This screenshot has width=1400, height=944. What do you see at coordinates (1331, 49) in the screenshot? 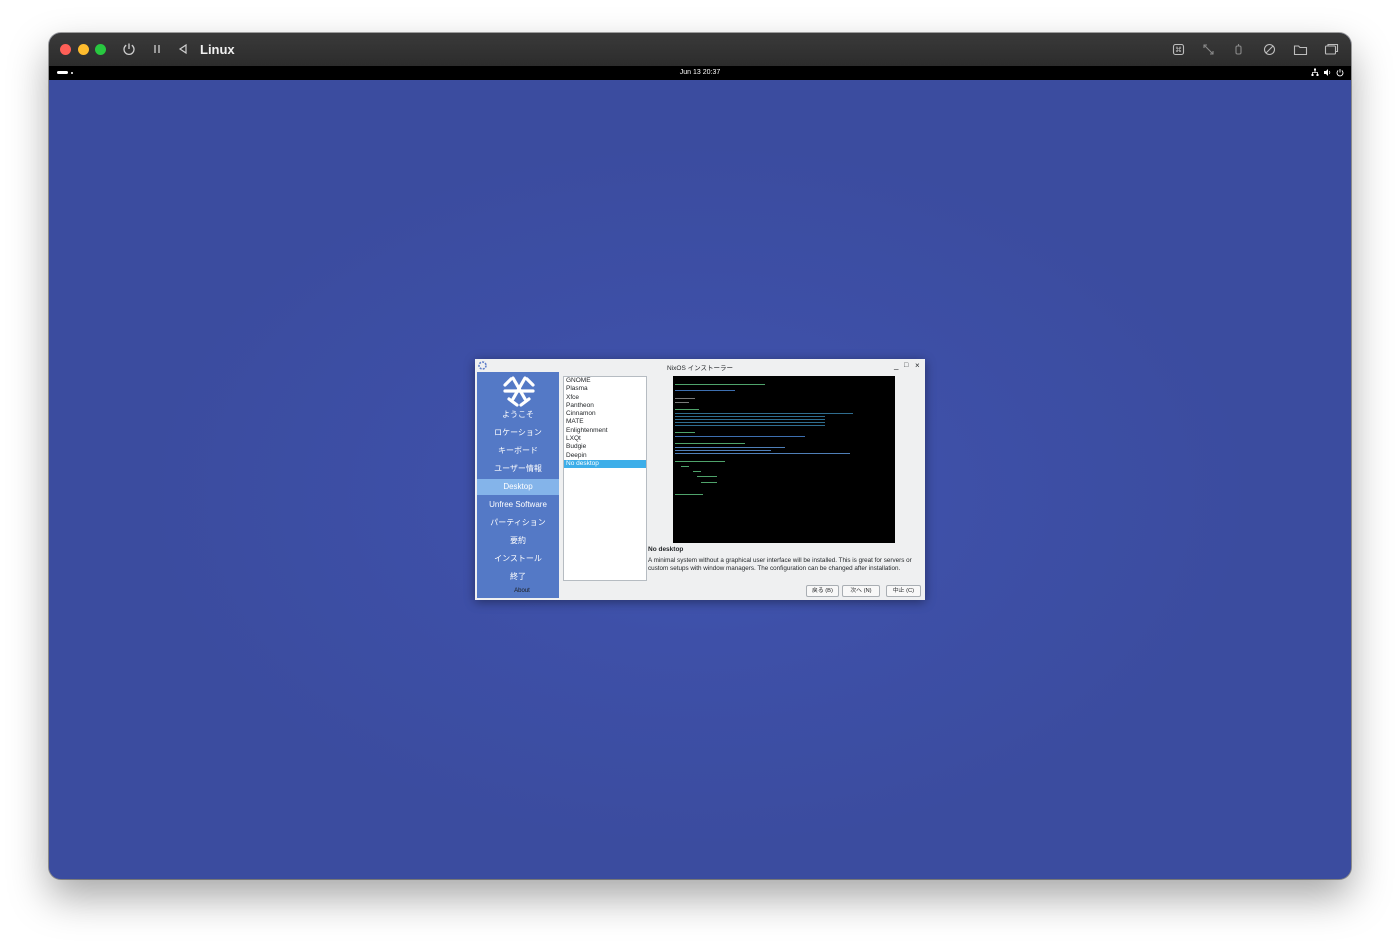
I see `window-icon` at bounding box center [1331, 49].